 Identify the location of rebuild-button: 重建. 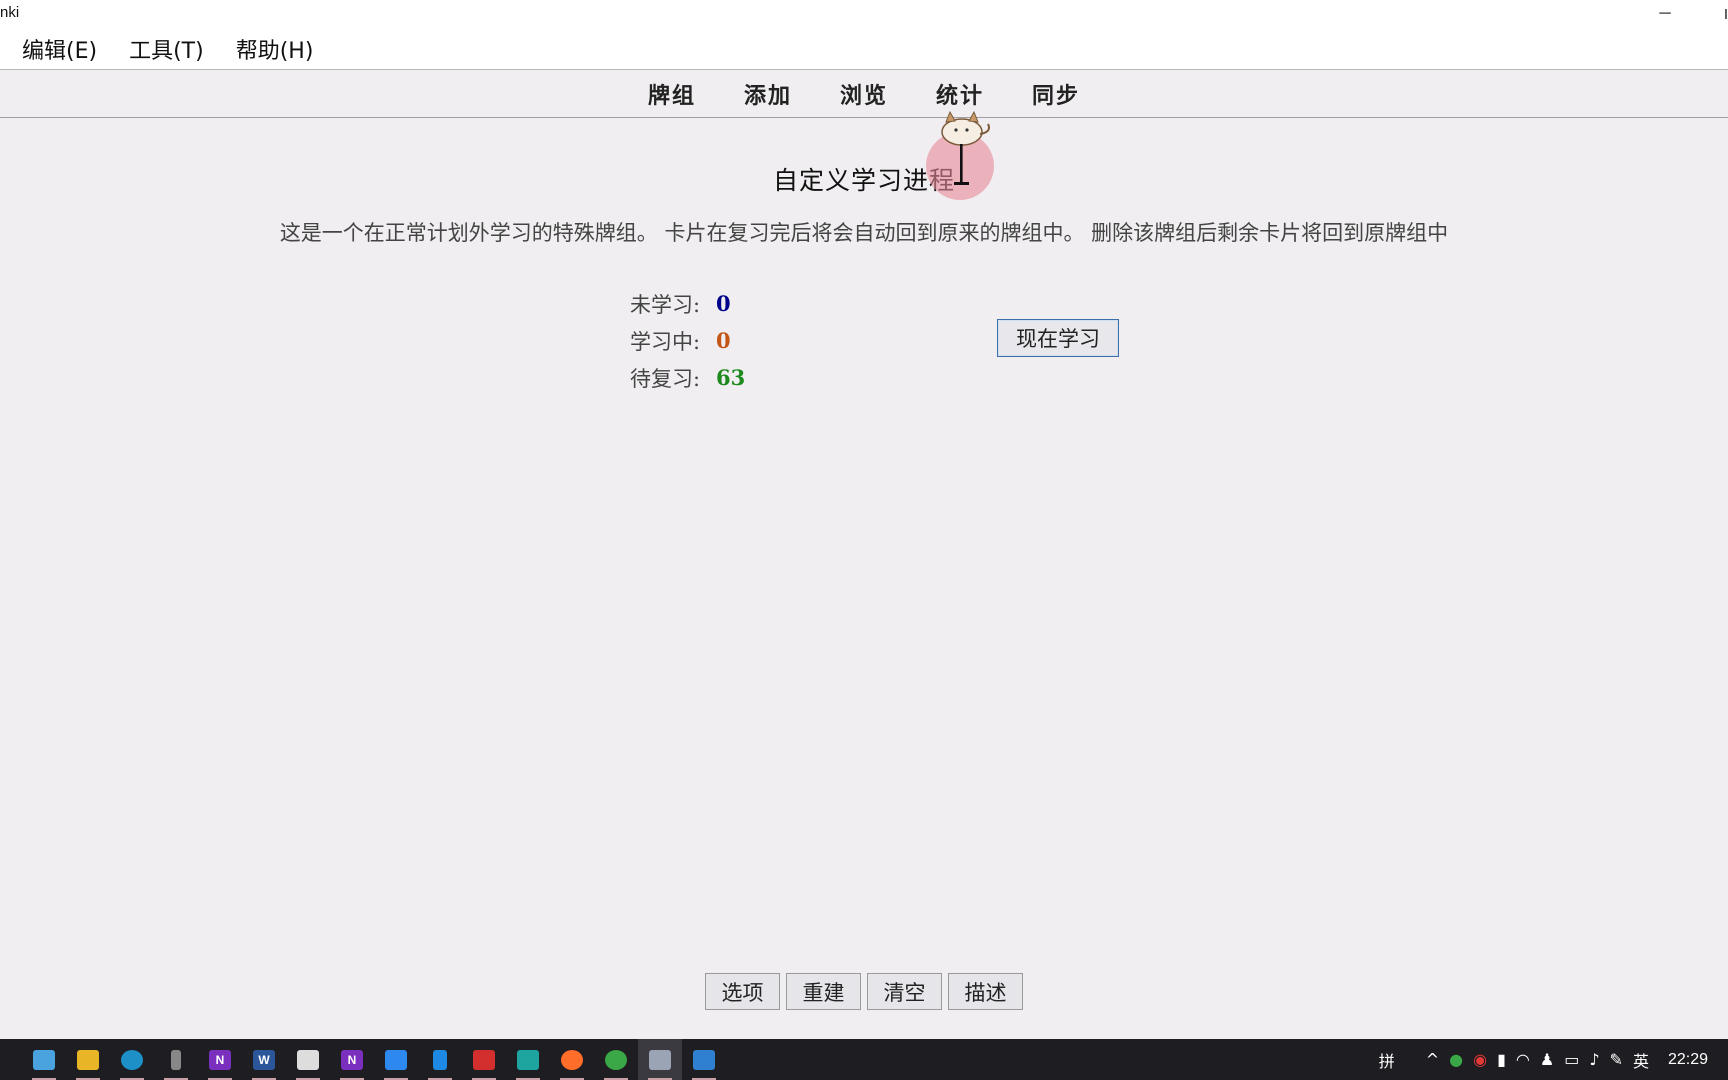
(823, 991).